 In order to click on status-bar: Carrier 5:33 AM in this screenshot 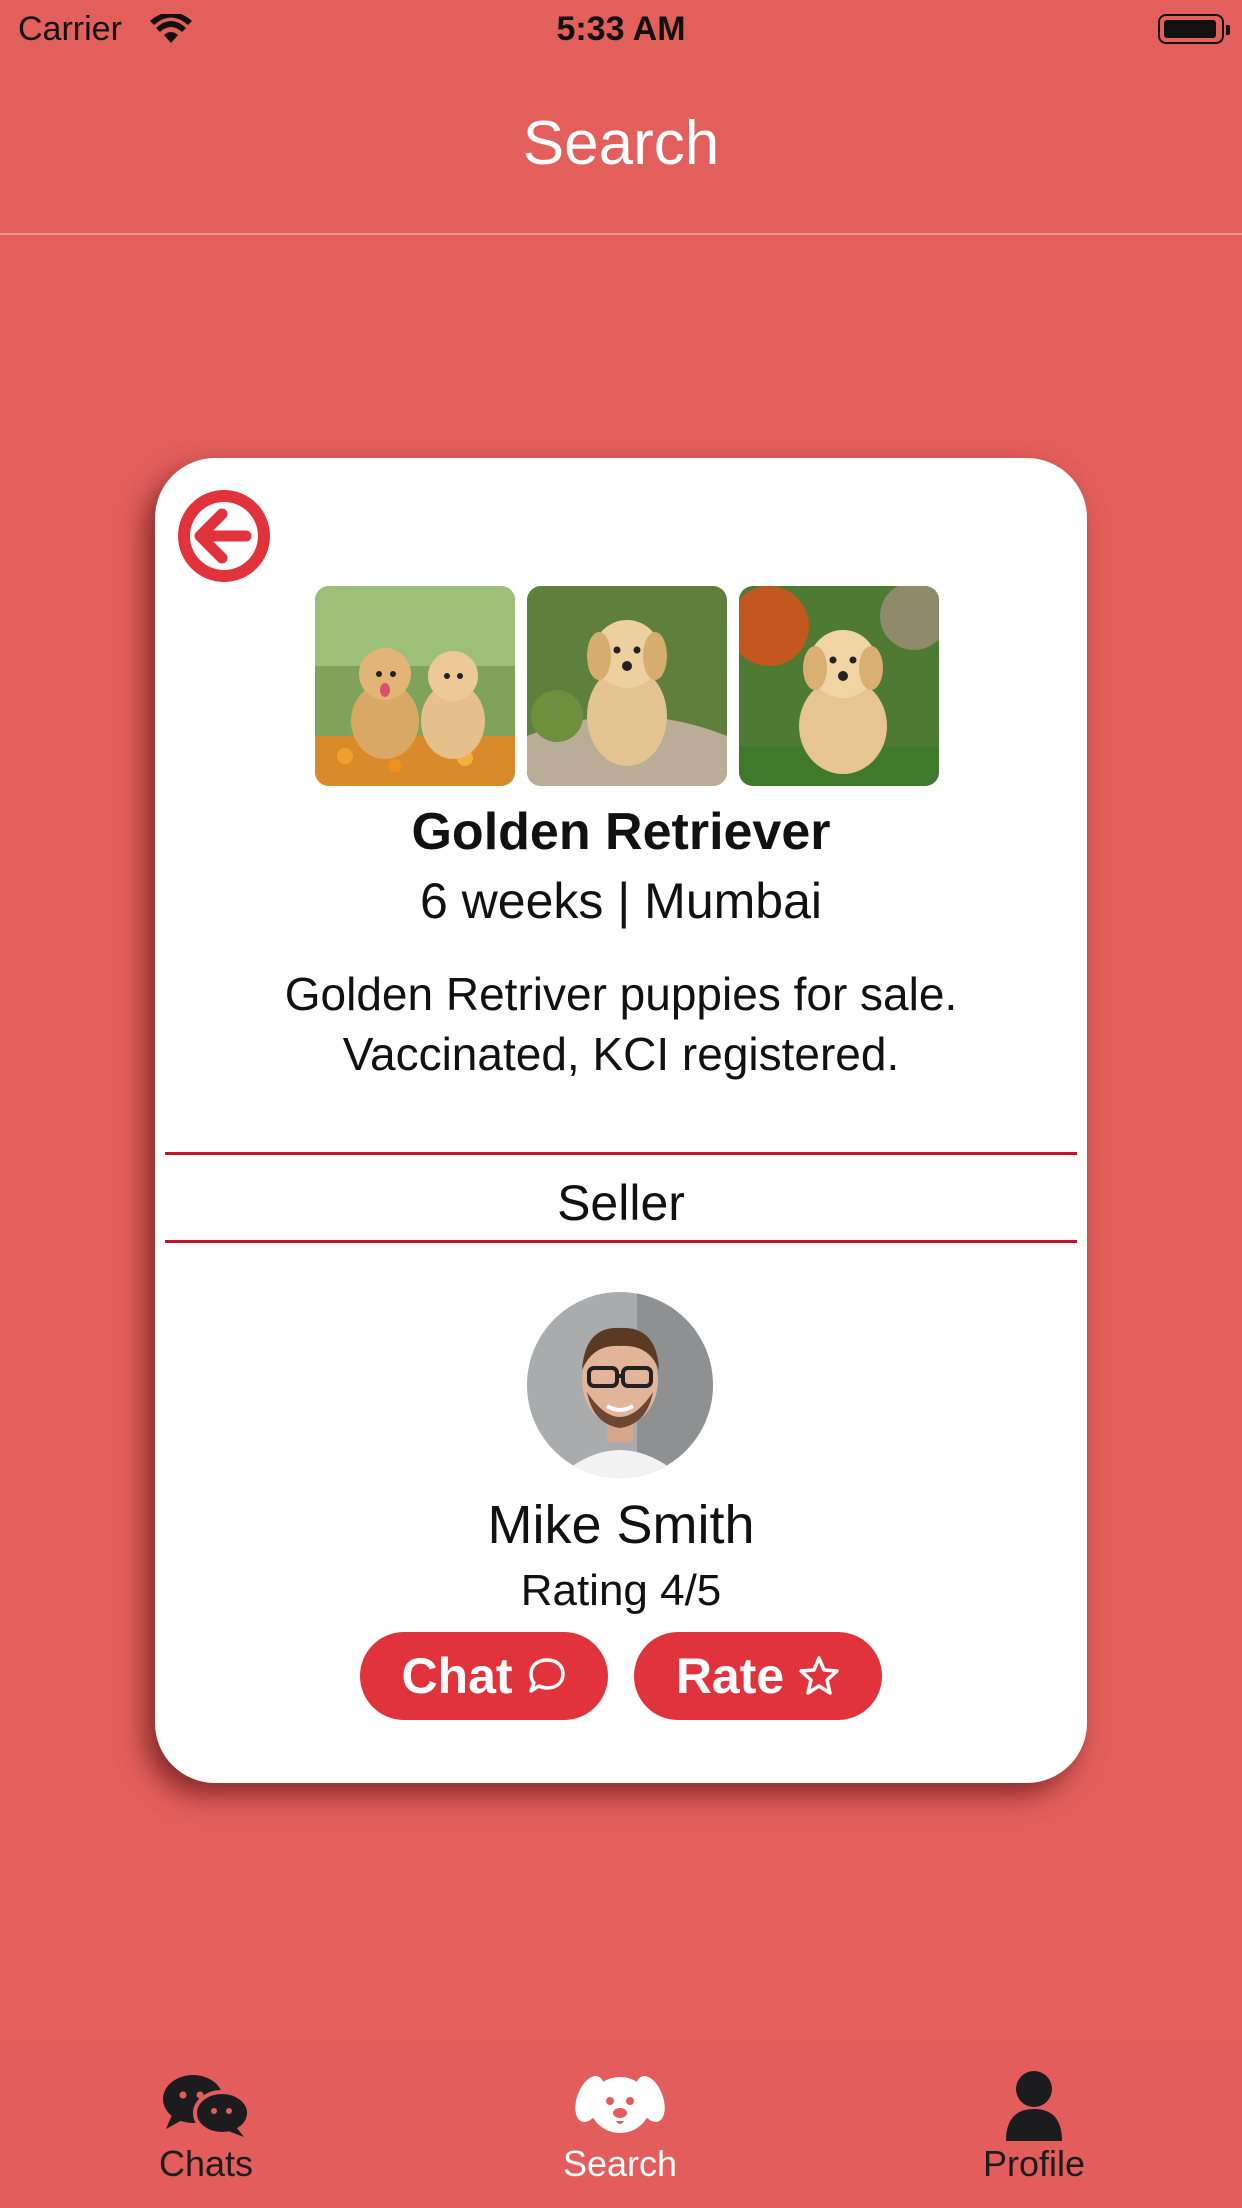, I will do `click(621, 30)`.